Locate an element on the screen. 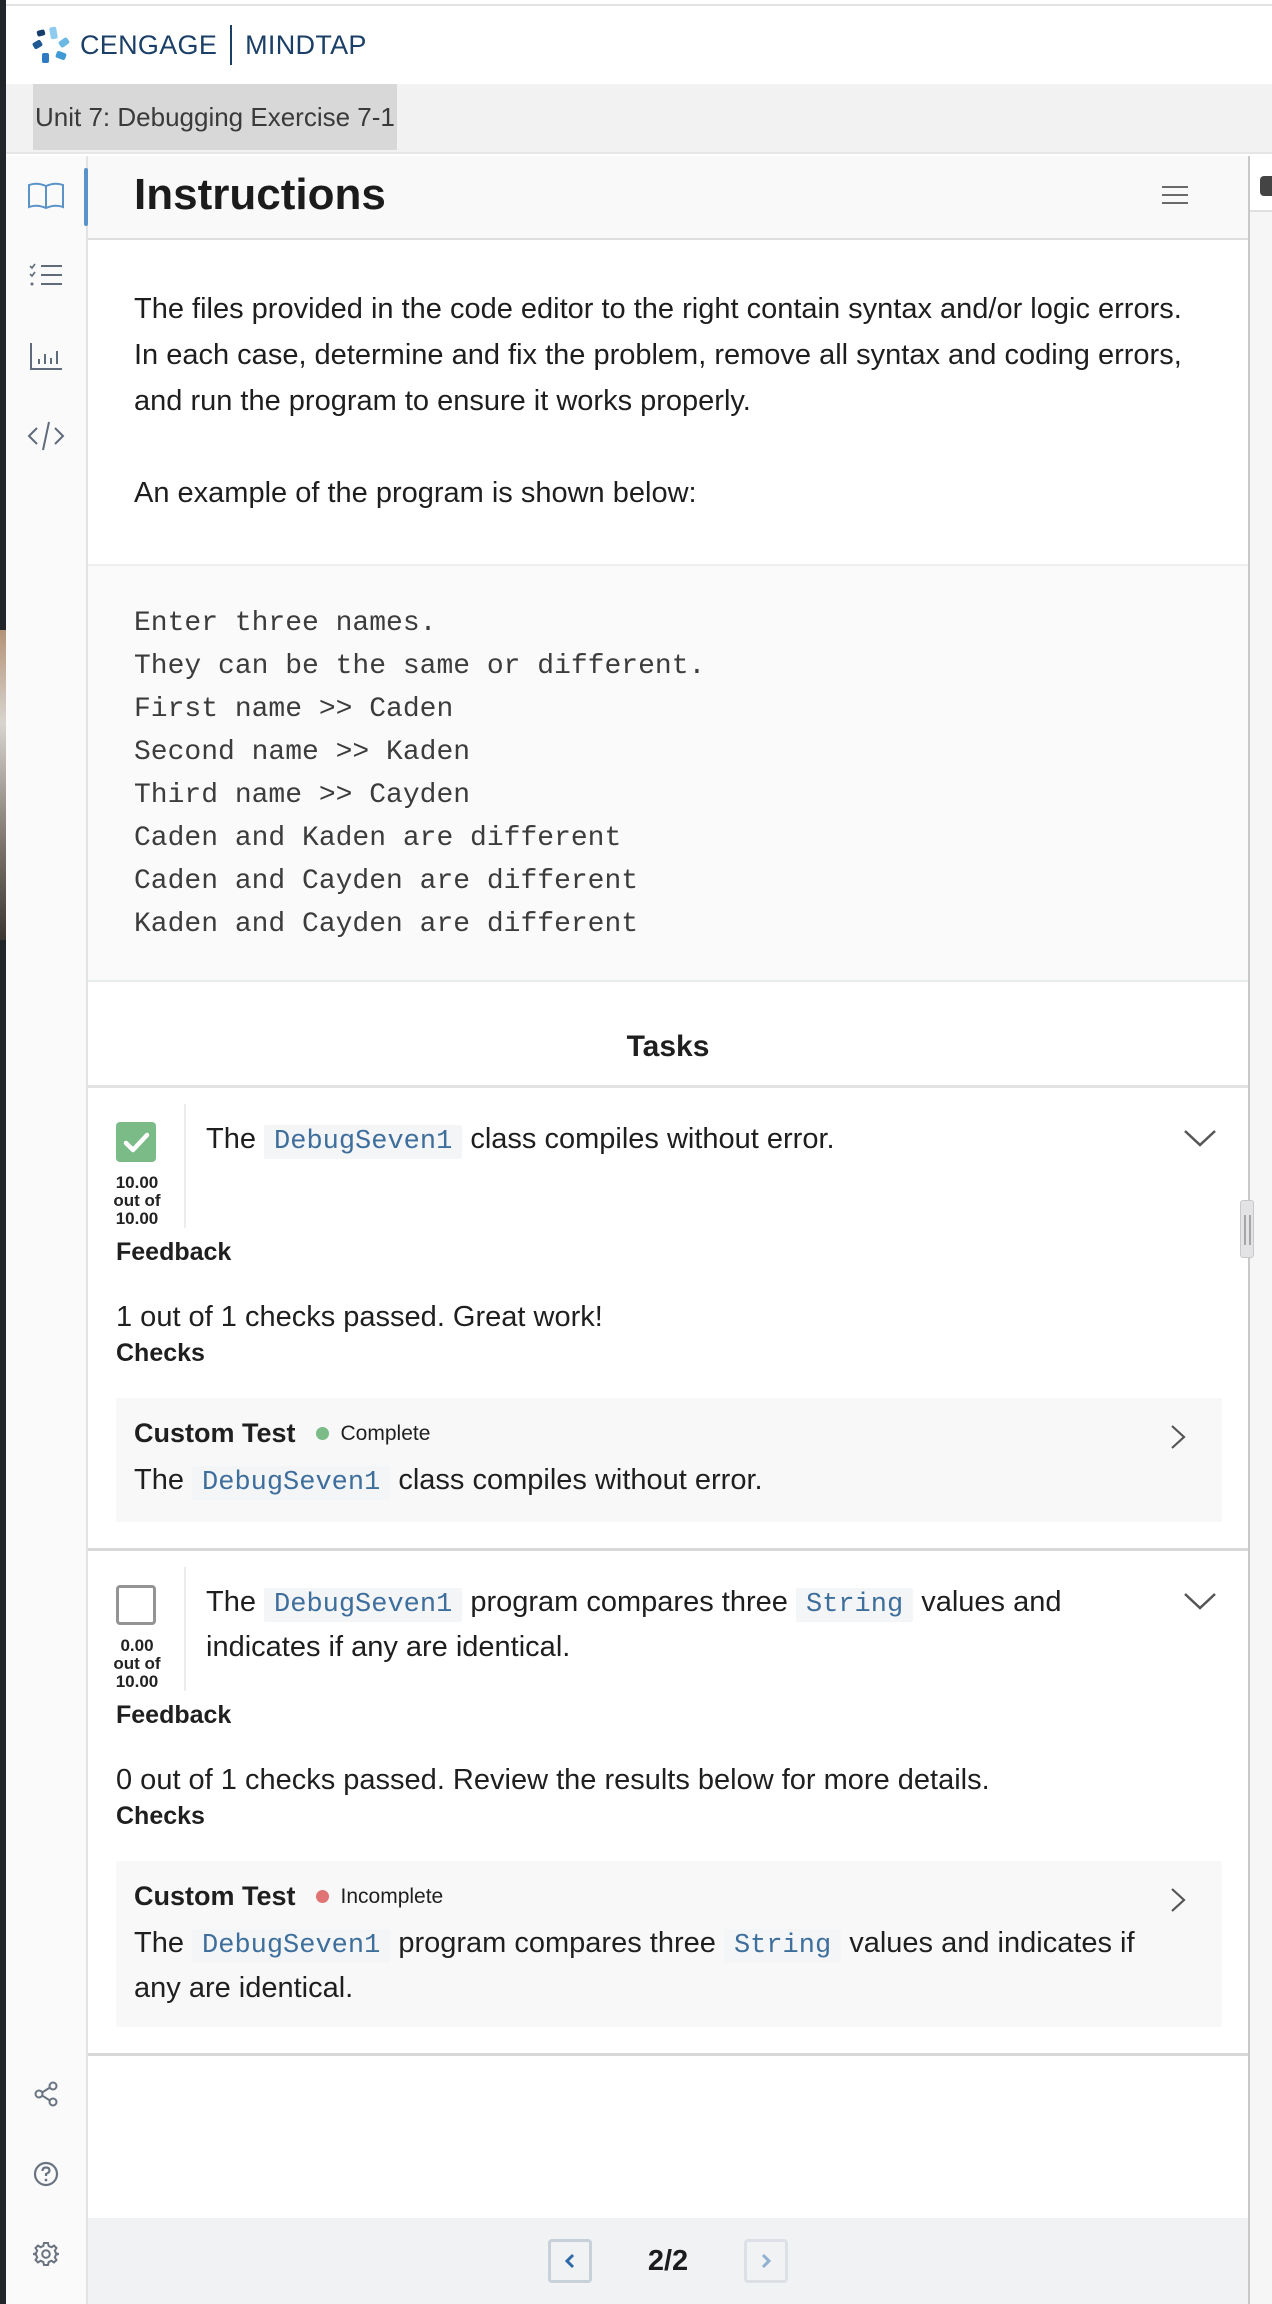 The image size is (1272, 2304). feedback-text: 1 out of 1 checks passed. Great work! is located at coordinates (359, 1317).